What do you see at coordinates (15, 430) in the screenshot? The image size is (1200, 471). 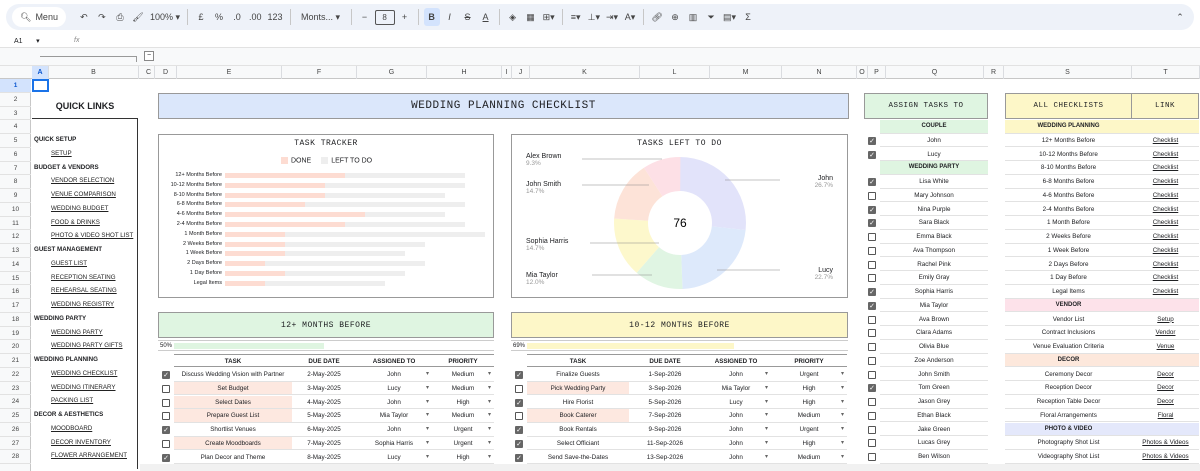 I see `row-header: 26` at bounding box center [15, 430].